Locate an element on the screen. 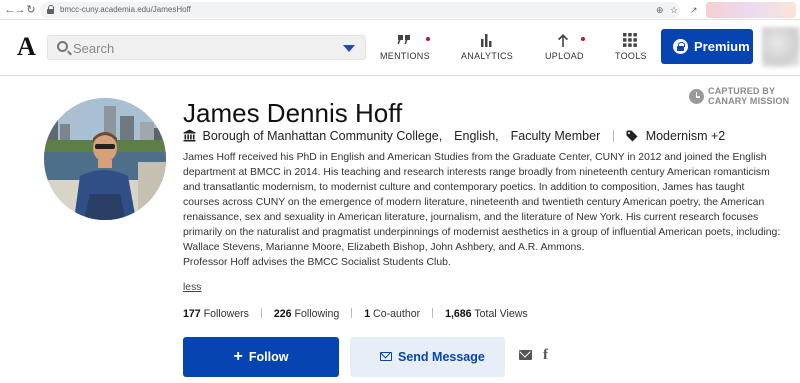 Image resolution: width=800 pixels, height=383 pixels. views-count: 1,686 is located at coordinates (458, 314).